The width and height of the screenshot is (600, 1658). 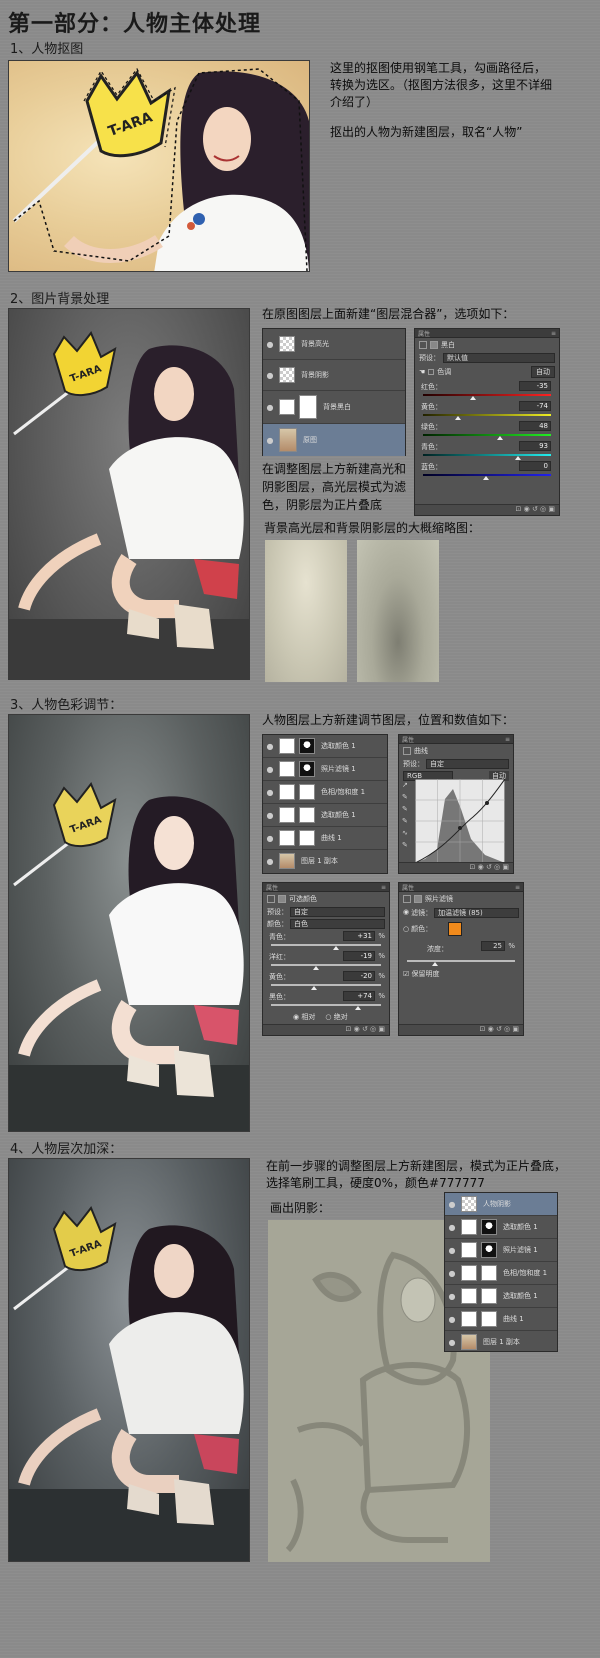 I want to click on step1-illustration: T-ARA, so click(x=160, y=169).